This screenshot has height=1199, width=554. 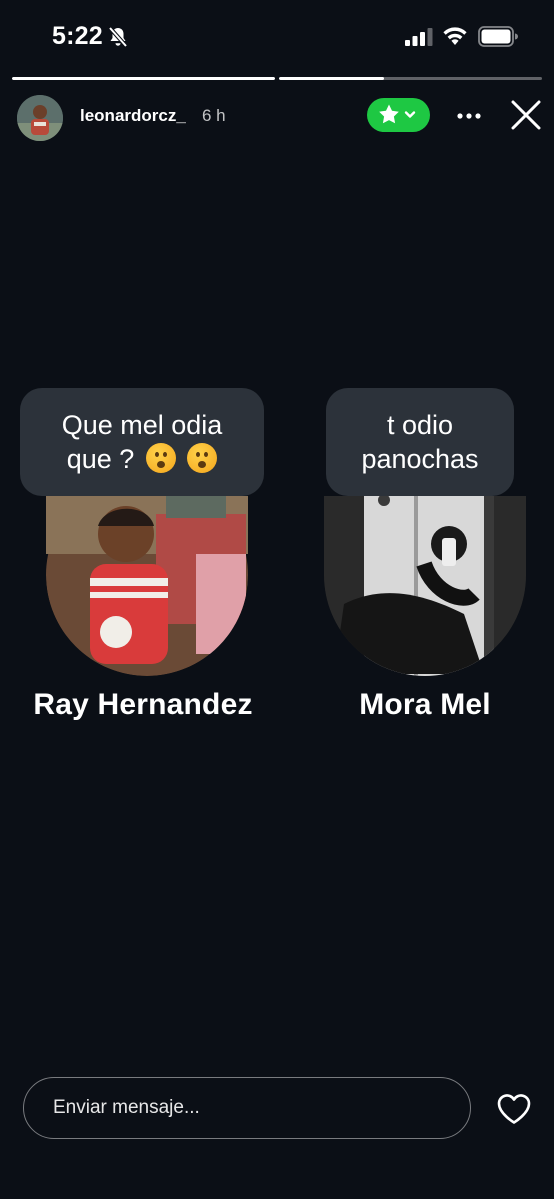 I want to click on status-bar: 5:22, so click(x=277, y=36).